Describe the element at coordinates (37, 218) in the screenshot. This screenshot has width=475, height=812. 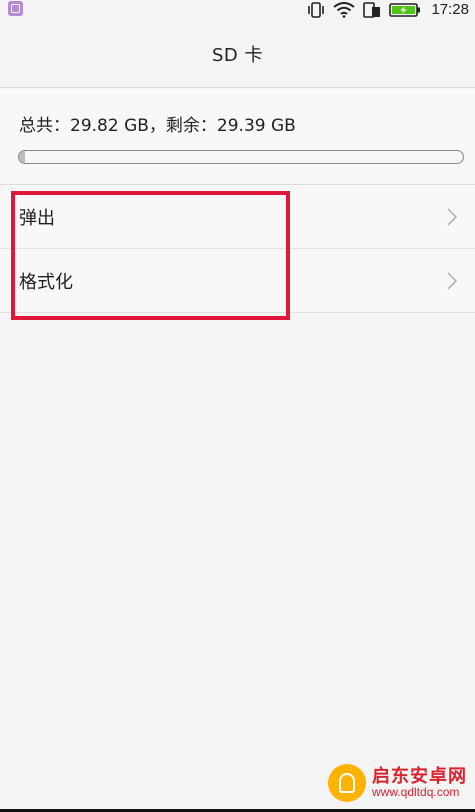
I see `menu-item-label: 弹出` at that location.